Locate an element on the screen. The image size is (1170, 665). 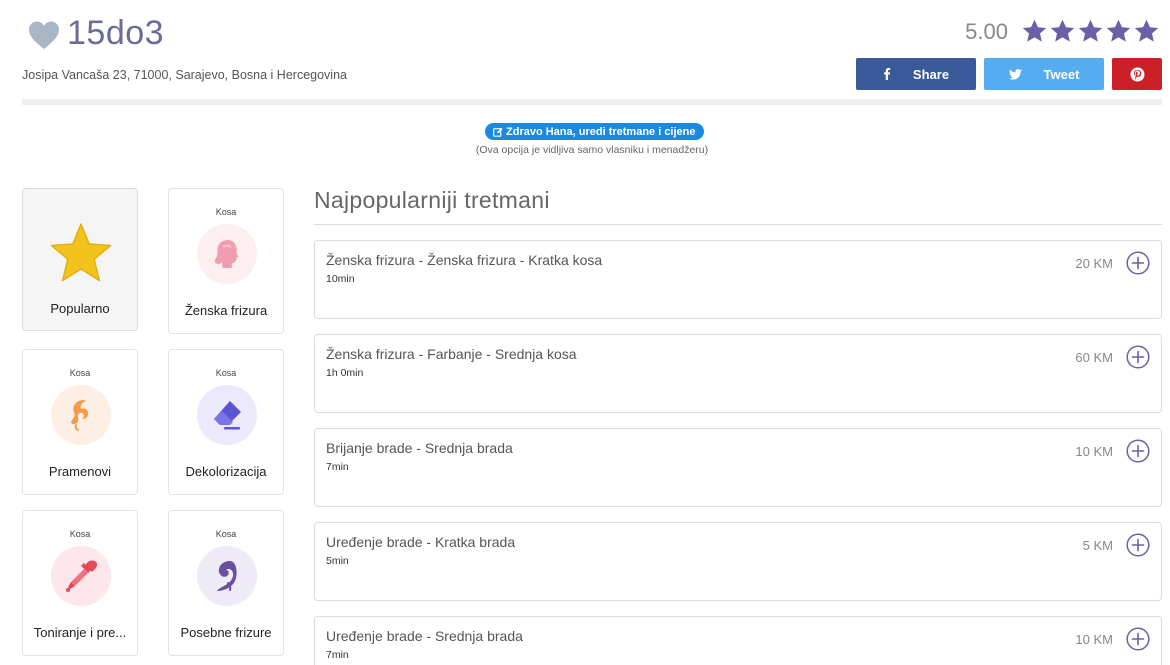
share-buttons: Share Tweet is located at coordinates (1009, 74).